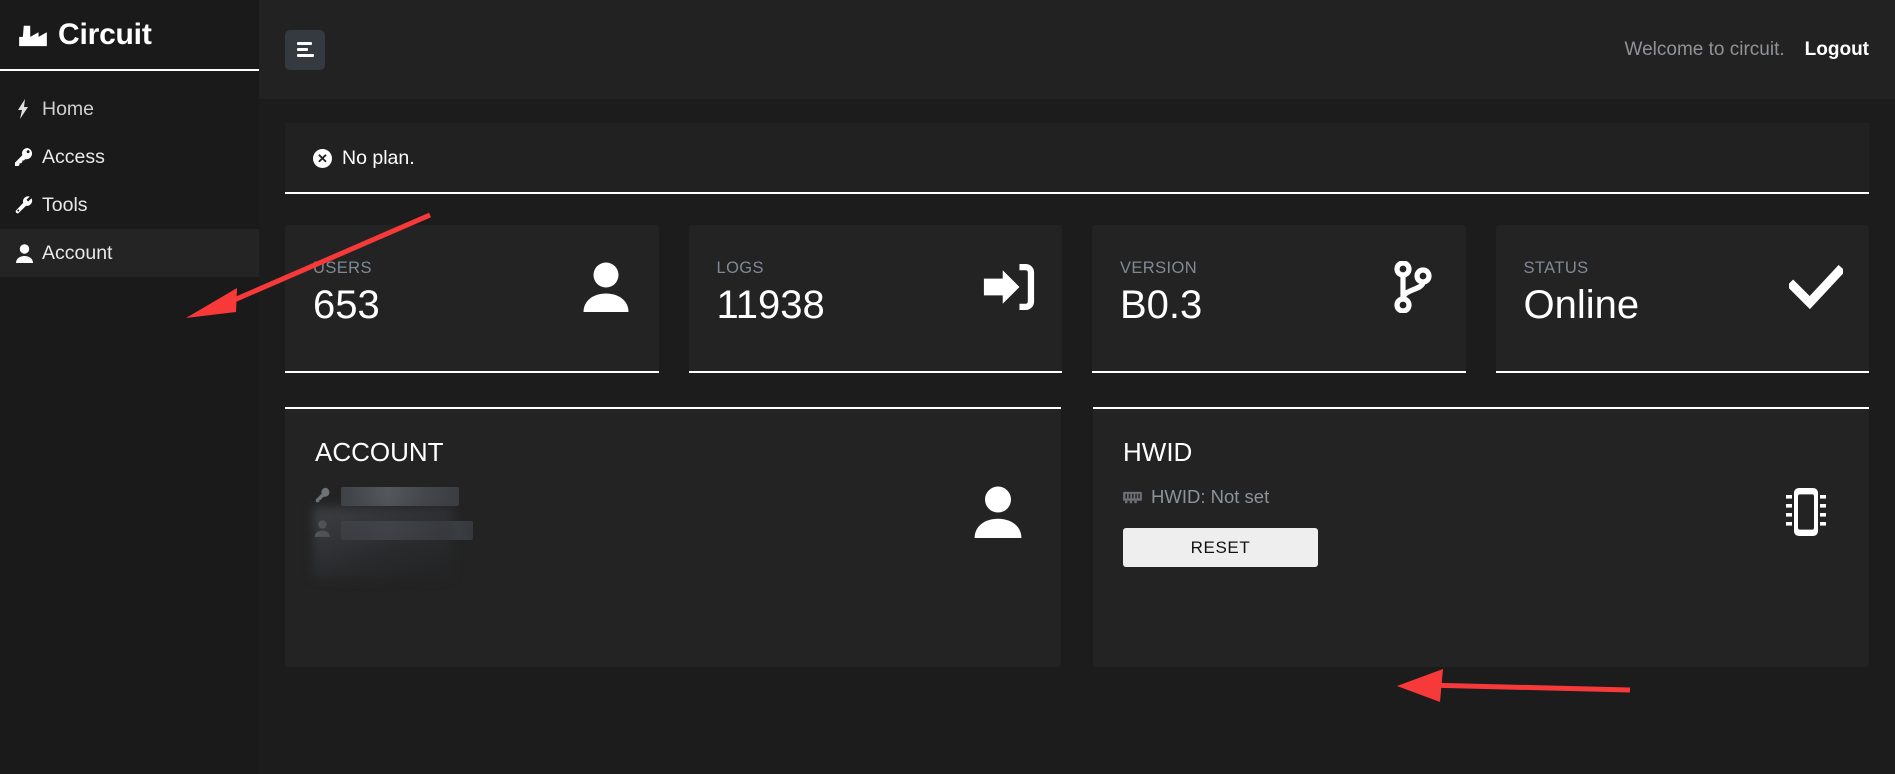 The height and width of the screenshot is (774, 1895). Describe the element at coordinates (875, 299) in the screenshot. I see `stat-card-logs: LOGS 11938` at that location.